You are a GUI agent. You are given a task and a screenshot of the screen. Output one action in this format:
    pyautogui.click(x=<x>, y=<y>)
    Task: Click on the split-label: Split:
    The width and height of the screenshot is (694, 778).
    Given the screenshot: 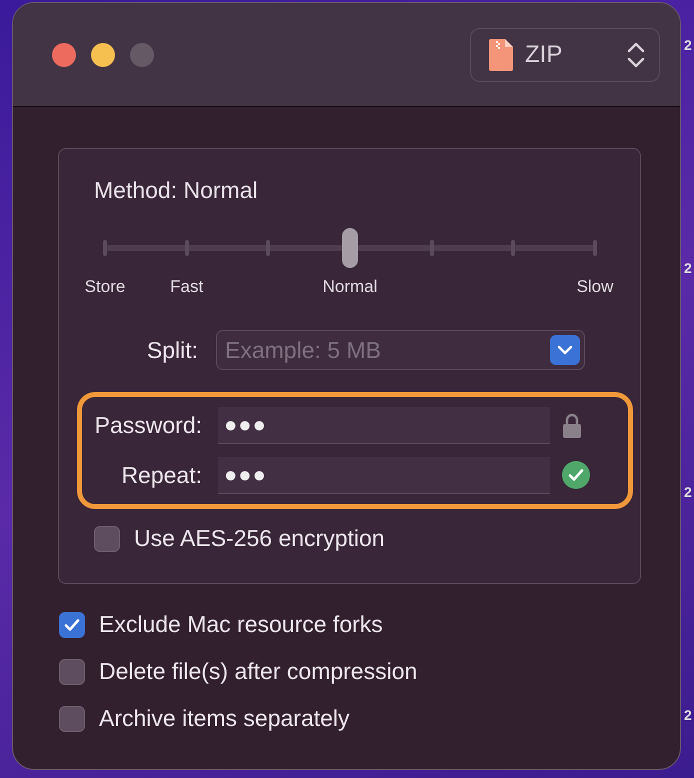 What is the action you would take?
    pyautogui.click(x=172, y=350)
    